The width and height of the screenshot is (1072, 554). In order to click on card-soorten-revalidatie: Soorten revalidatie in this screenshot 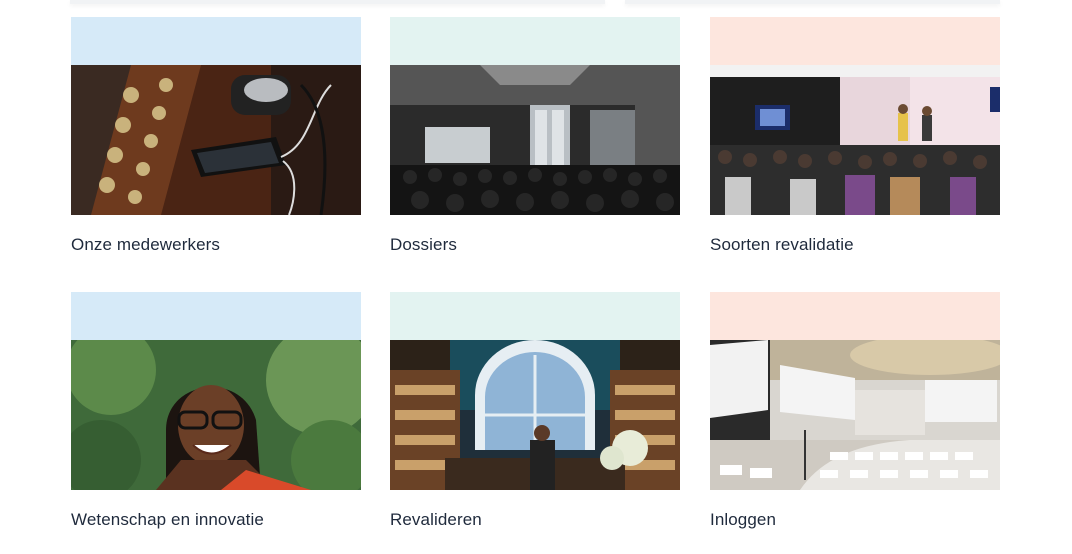, I will do `click(855, 147)`.